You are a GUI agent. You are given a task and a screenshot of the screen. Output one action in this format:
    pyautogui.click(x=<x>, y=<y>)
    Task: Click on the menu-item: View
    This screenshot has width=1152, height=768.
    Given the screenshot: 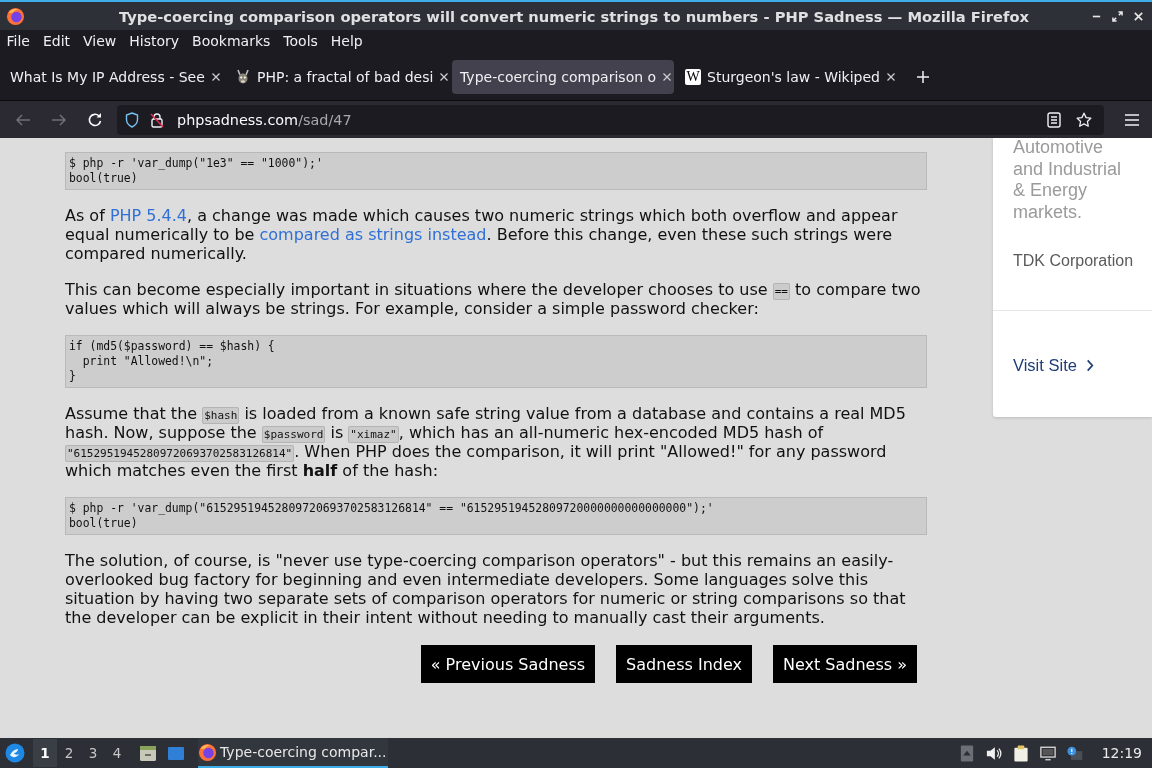 What is the action you would take?
    pyautogui.click(x=99, y=41)
    